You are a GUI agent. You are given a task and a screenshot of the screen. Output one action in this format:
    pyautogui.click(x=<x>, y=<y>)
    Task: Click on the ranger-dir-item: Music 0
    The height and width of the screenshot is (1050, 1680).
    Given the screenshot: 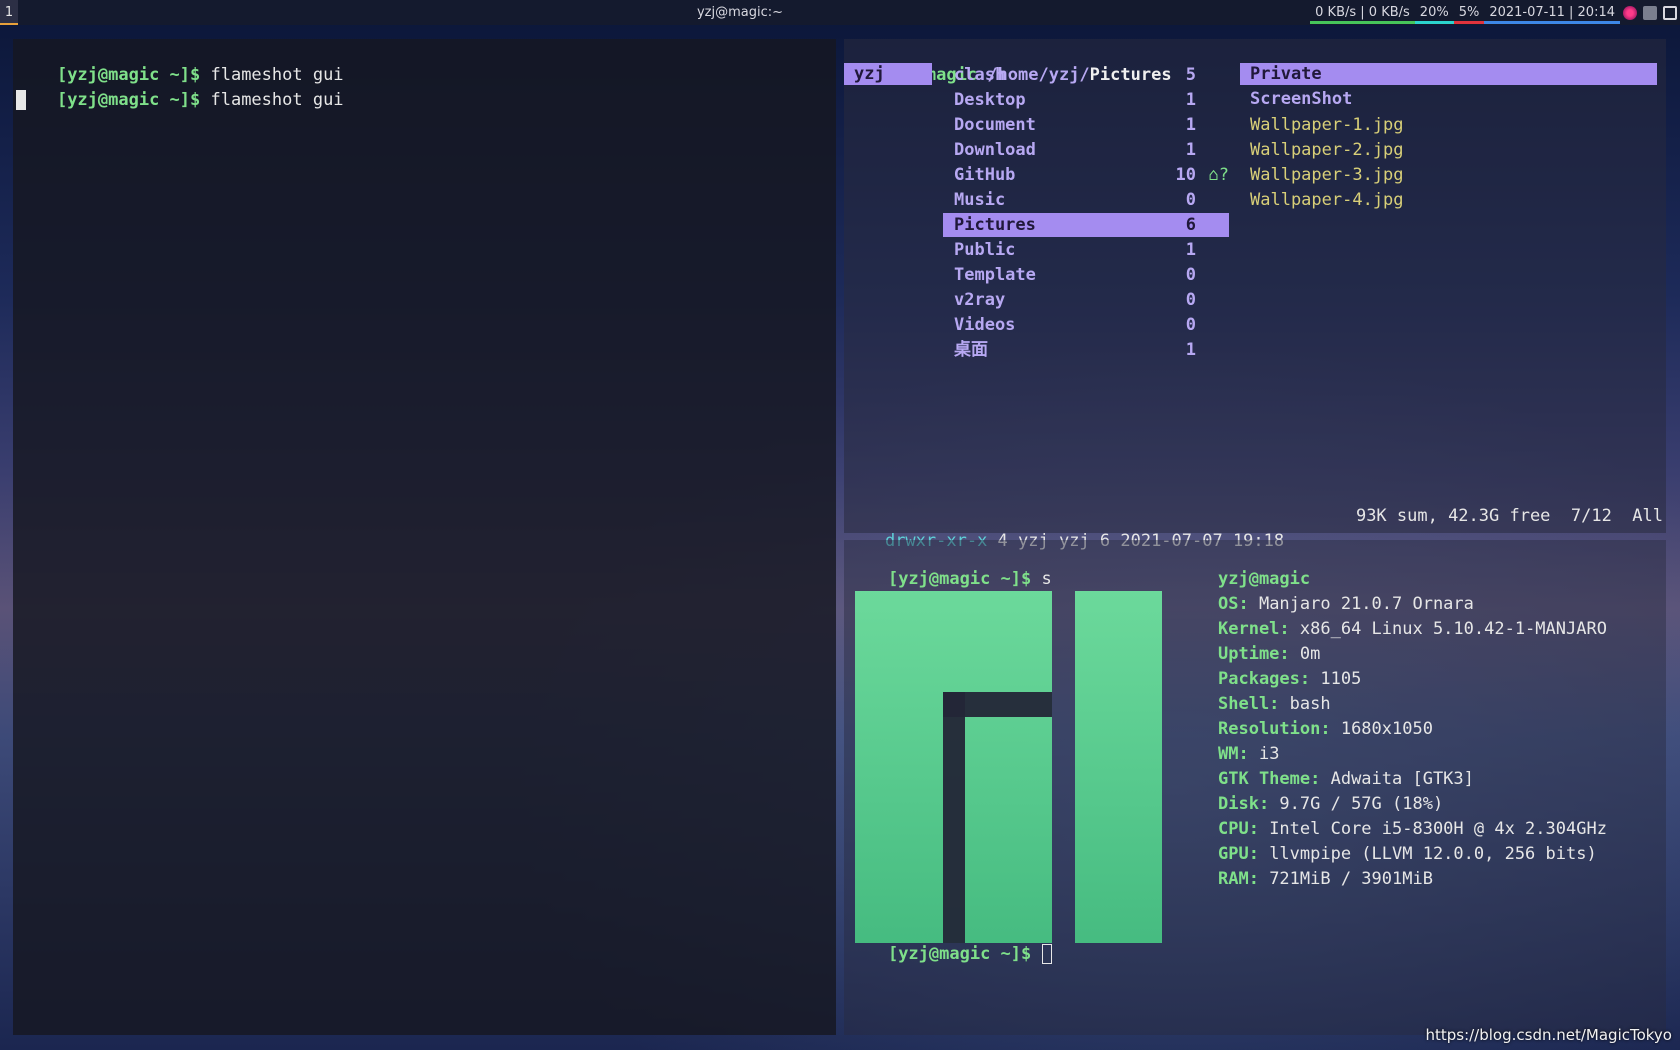 What is the action you would take?
    pyautogui.click(x=1086, y=200)
    